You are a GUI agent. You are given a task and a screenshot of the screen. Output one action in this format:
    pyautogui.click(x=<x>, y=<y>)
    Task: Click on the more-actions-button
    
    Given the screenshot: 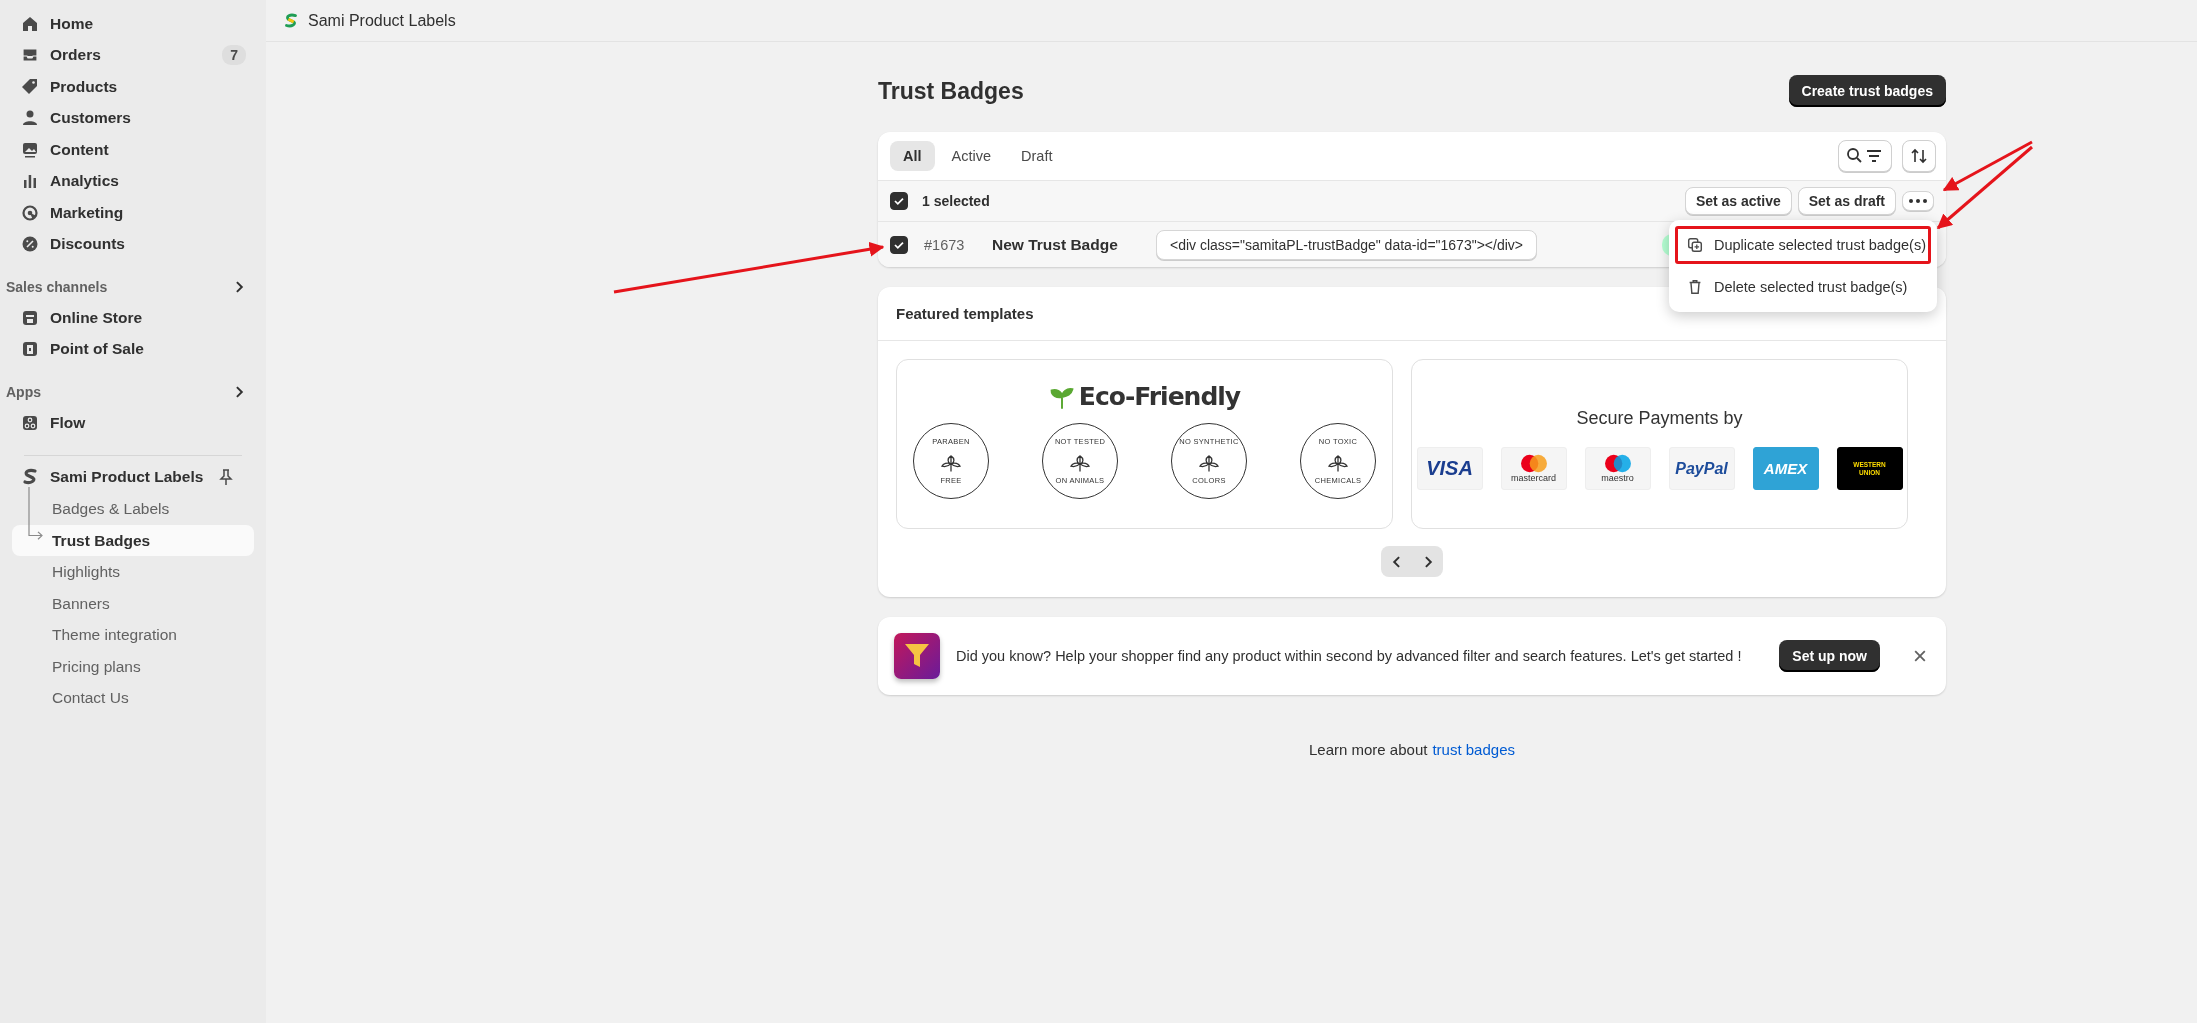 What is the action you would take?
    pyautogui.click(x=1918, y=201)
    